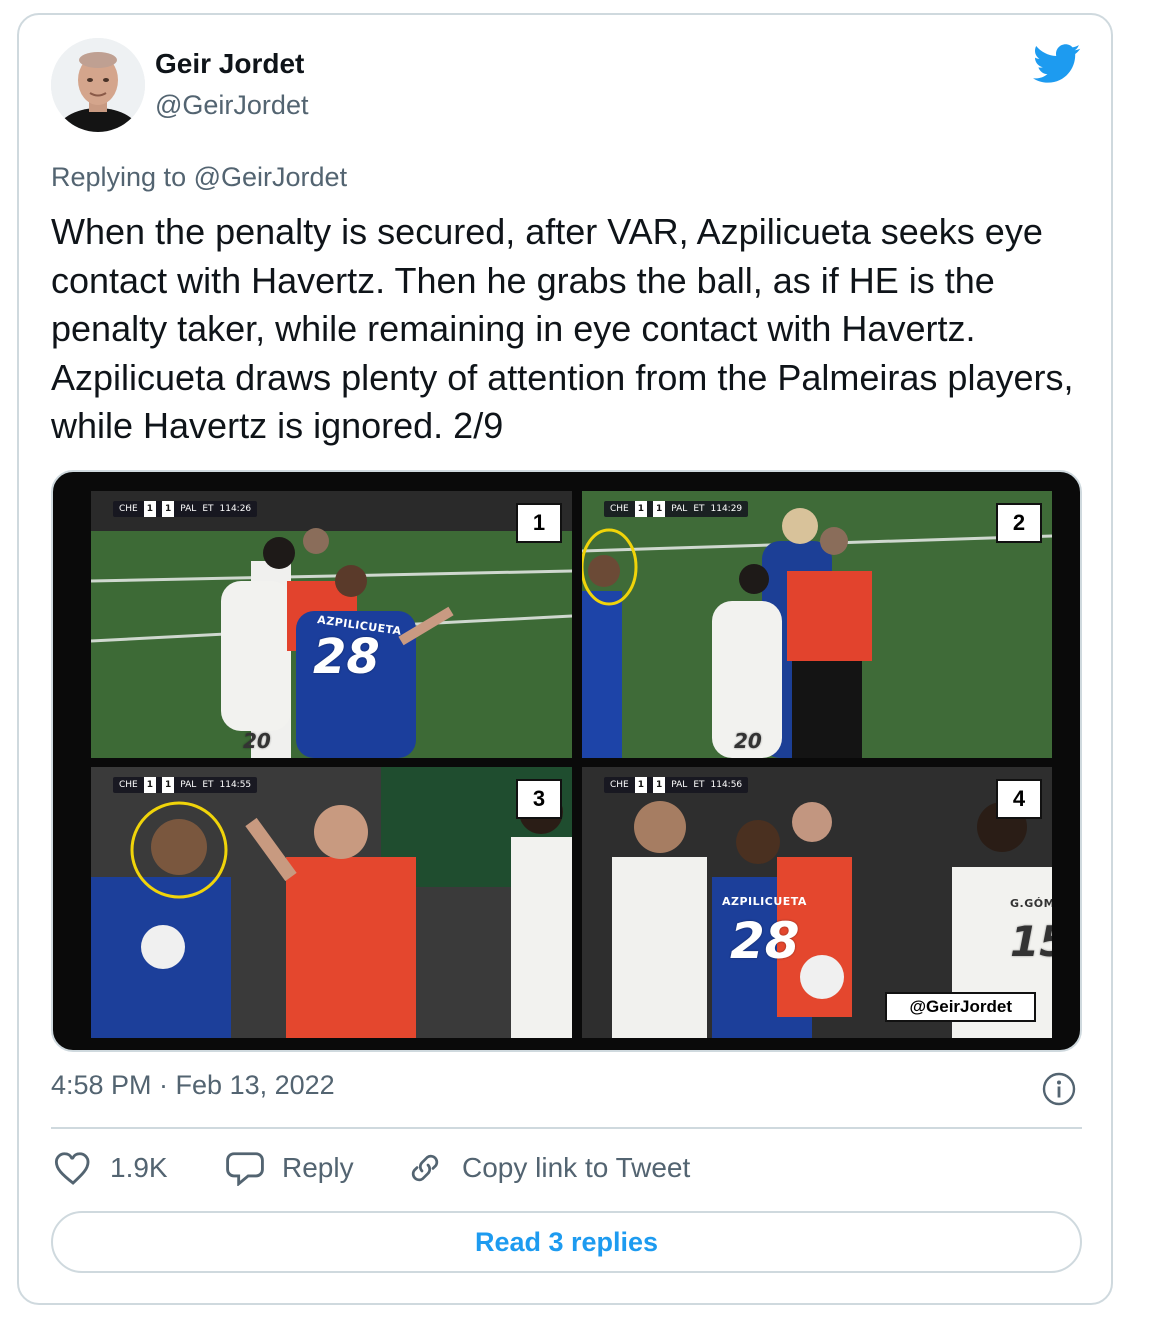  What do you see at coordinates (119, 177) in the screenshot?
I see `replying-prefix: Replying to` at bounding box center [119, 177].